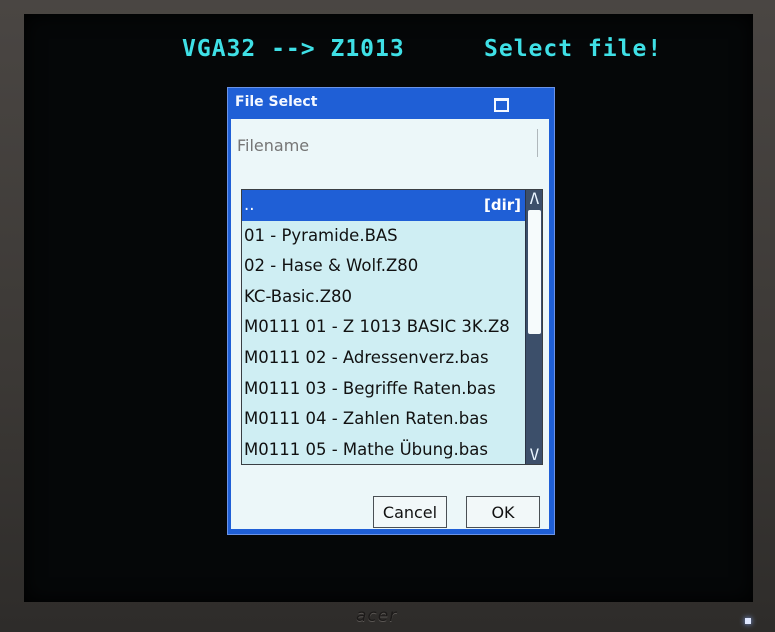 Image resolution: width=775 pixels, height=632 pixels. I want to click on file-list-item: M0111 03 - Begriffe Raten.bas, so click(383, 389).